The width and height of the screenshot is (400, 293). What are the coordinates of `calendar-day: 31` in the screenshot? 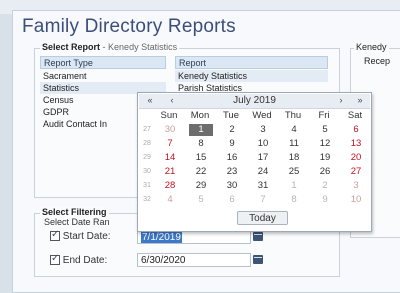 It's located at (263, 186).